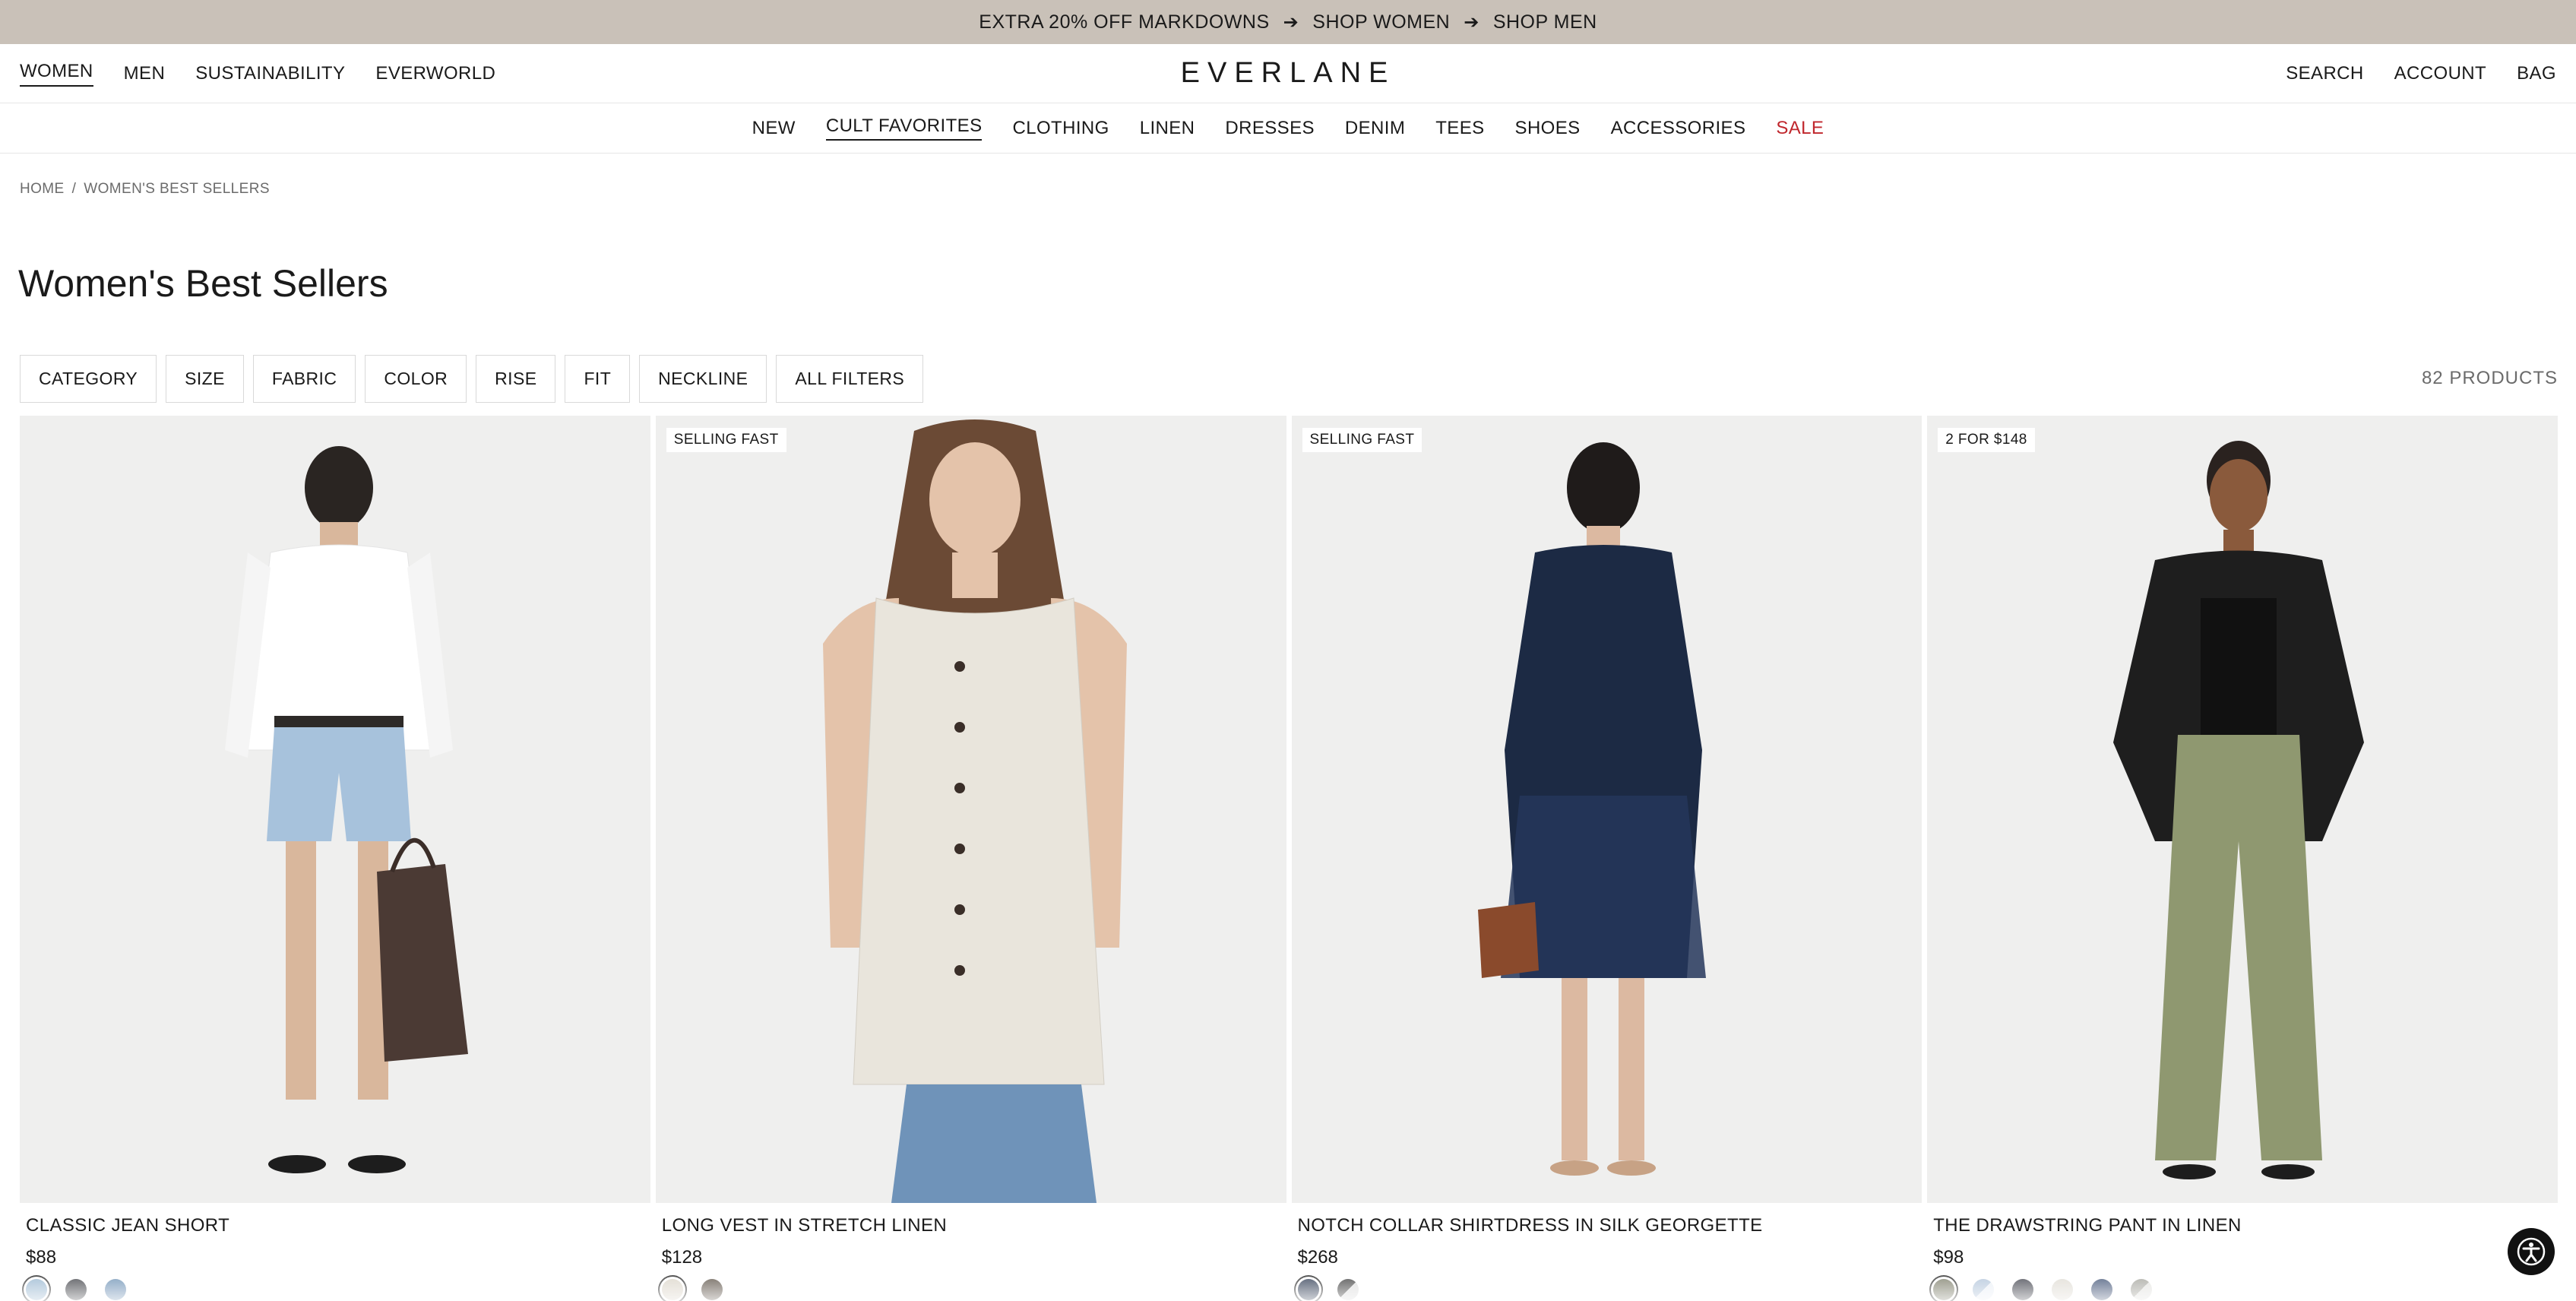 The width and height of the screenshot is (2576, 1301). Describe the element at coordinates (177, 189) in the screenshot. I see `breadcrumb-current: WOMEN'S BEST SELLERS` at that location.